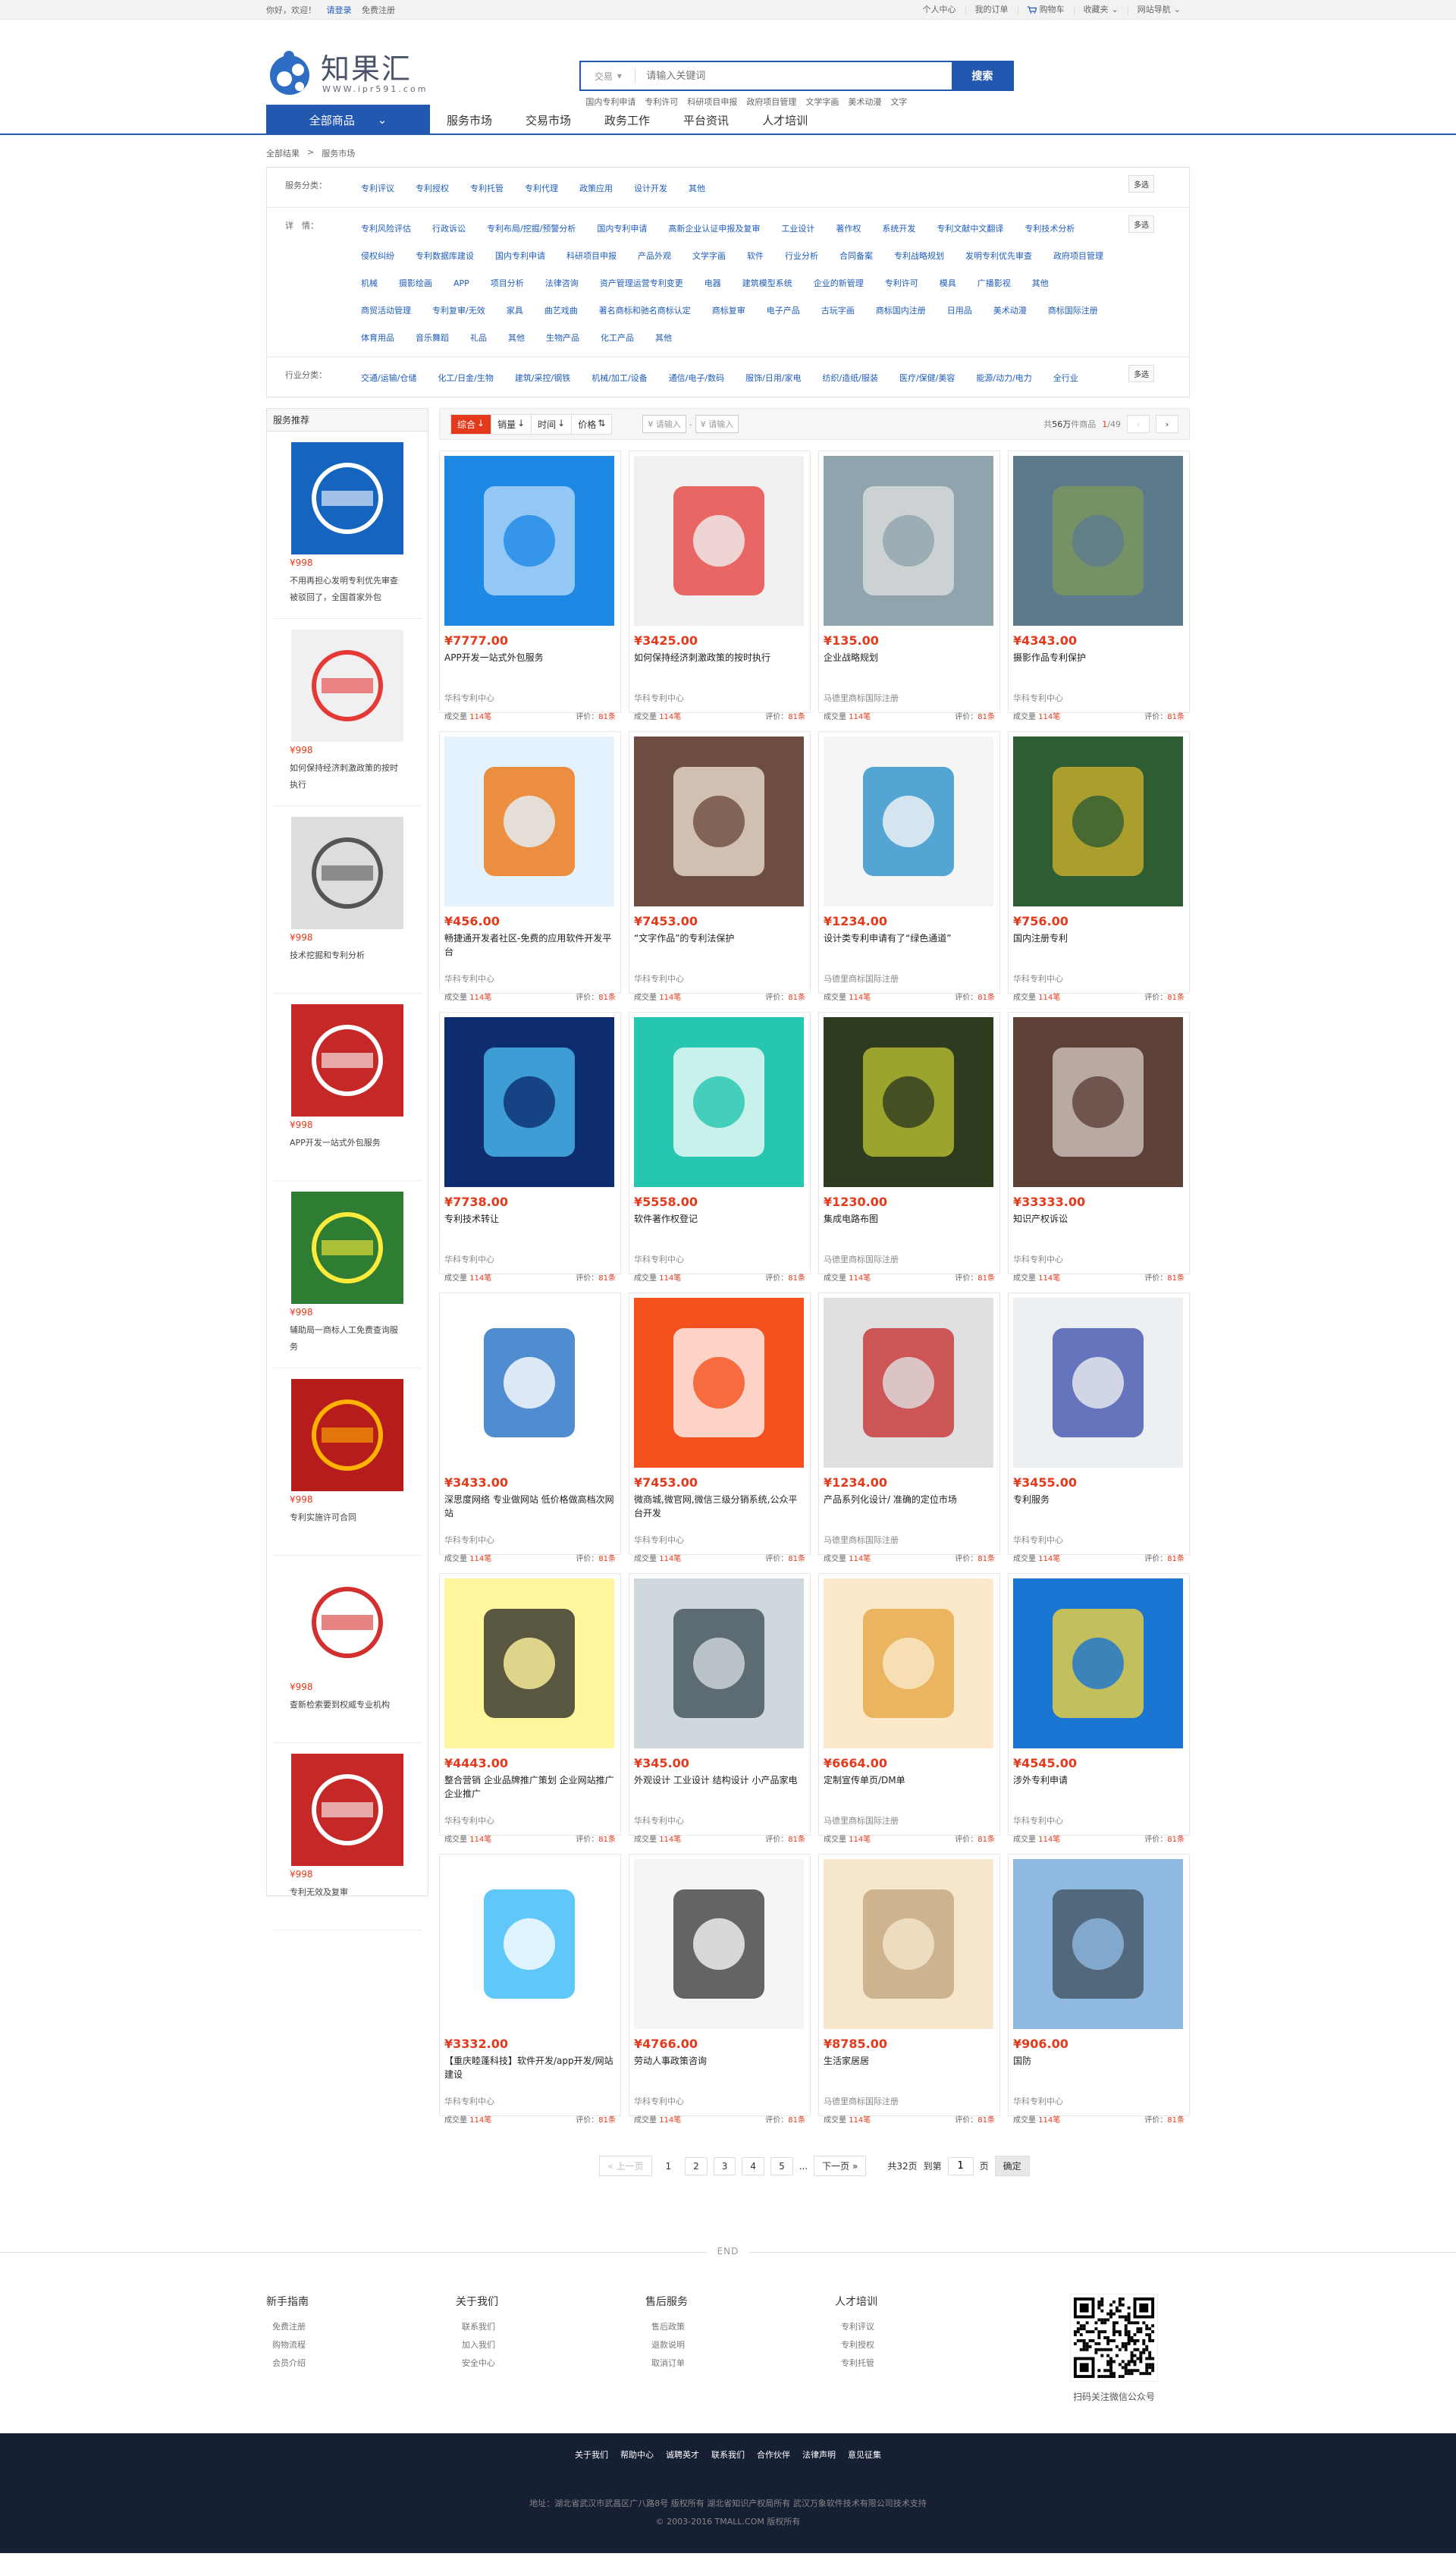 This screenshot has height=2563, width=1456. I want to click on filter-option: 文学字画, so click(709, 257).